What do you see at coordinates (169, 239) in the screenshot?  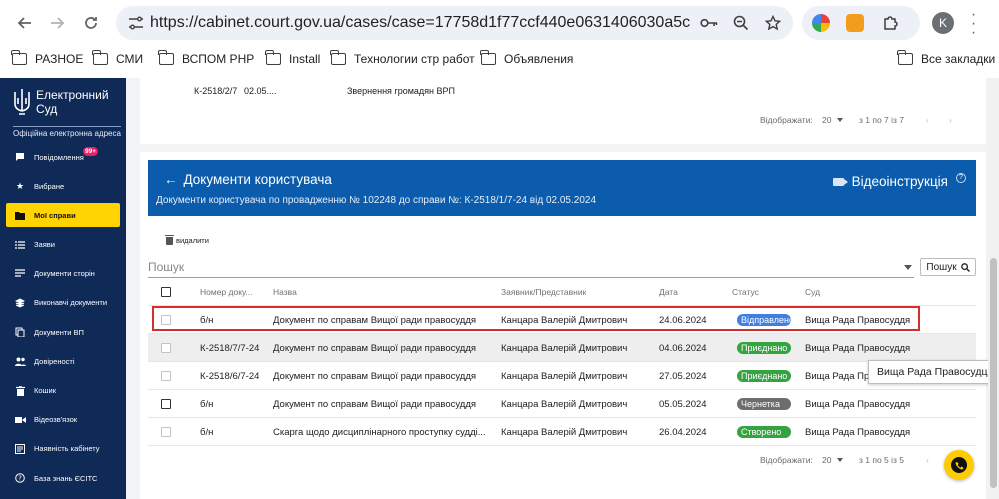 I see `trash-icon` at bounding box center [169, 239].